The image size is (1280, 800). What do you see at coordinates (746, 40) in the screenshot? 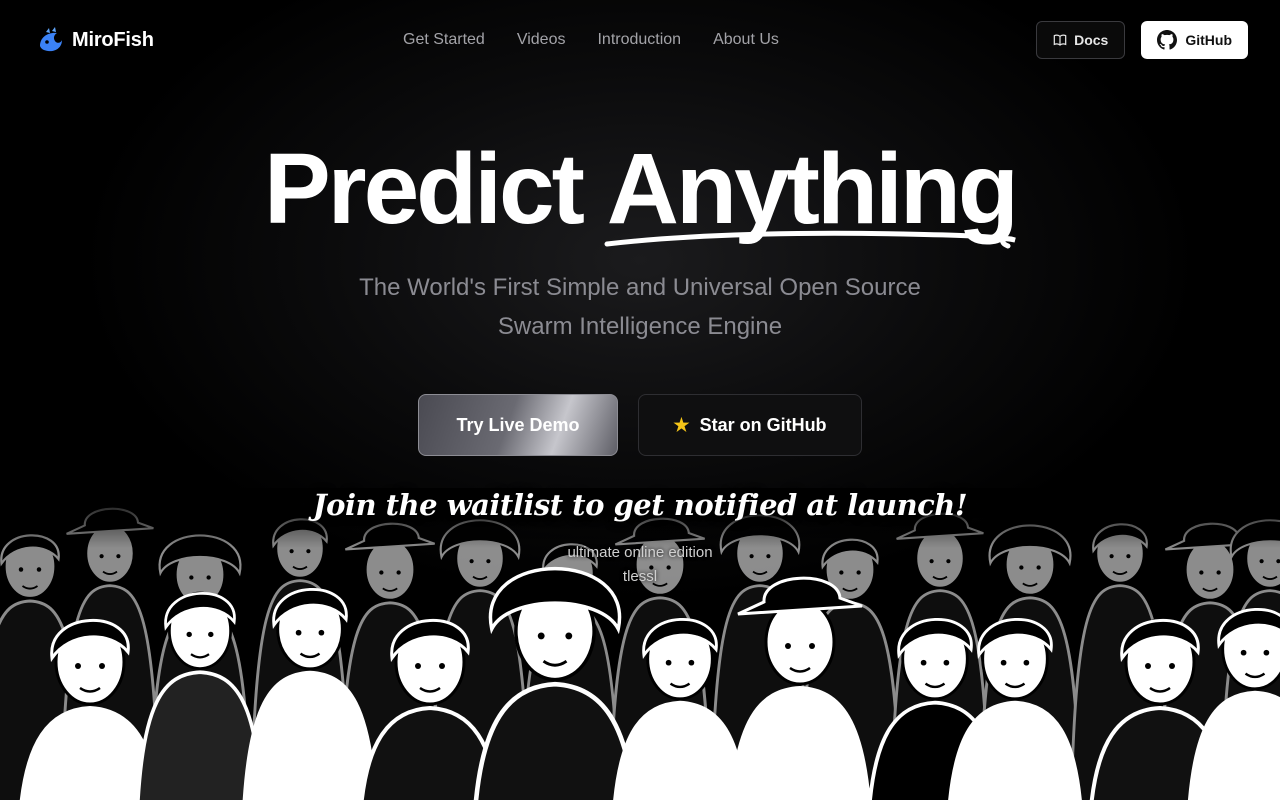
I see `nav-link-about-us: About Us` at bounding box center [746, 40].